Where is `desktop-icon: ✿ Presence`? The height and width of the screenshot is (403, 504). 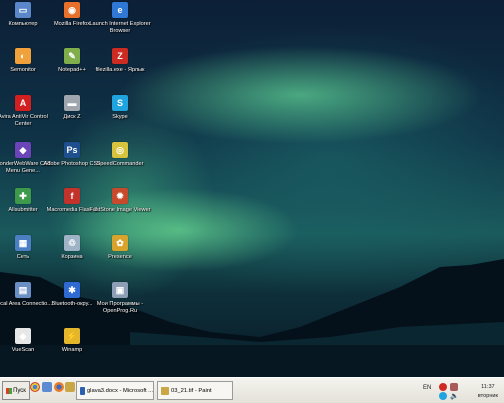 desktop-icon: ✿ Presence is located at coordinates (120, 248).